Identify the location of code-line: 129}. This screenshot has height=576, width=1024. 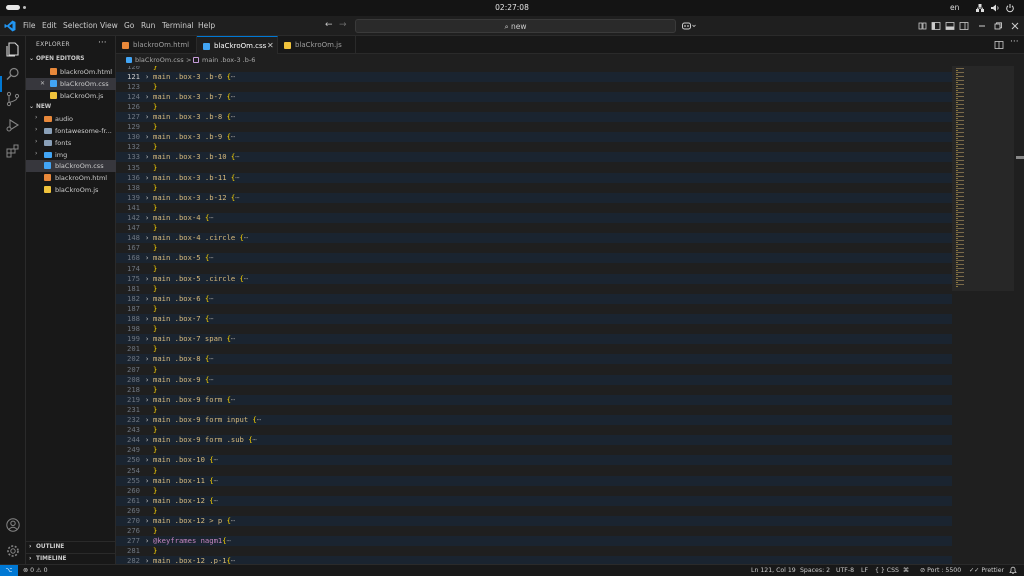
(534, 127).